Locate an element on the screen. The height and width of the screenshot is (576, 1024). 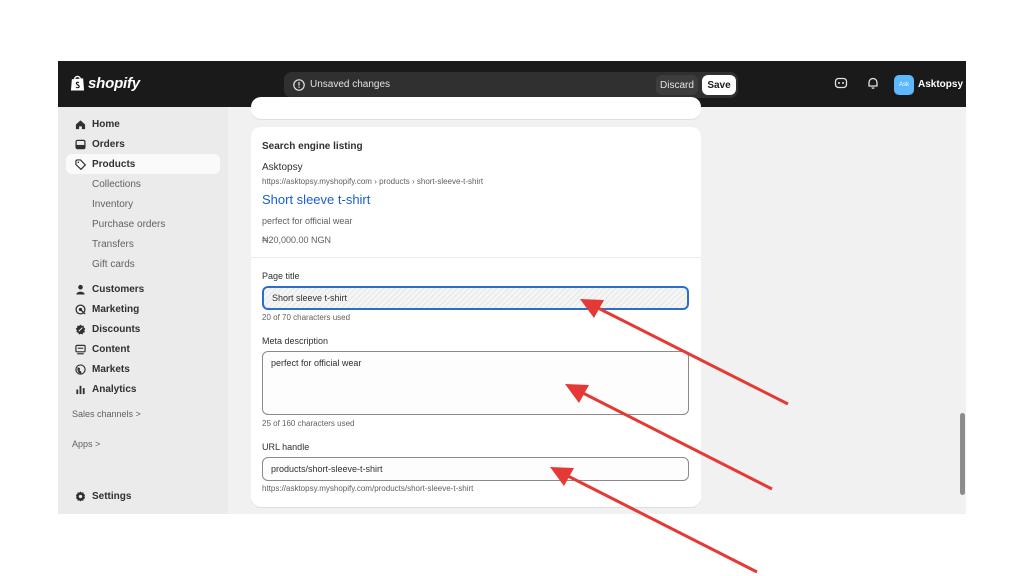
content-icon is located at coordinates (80, 349).